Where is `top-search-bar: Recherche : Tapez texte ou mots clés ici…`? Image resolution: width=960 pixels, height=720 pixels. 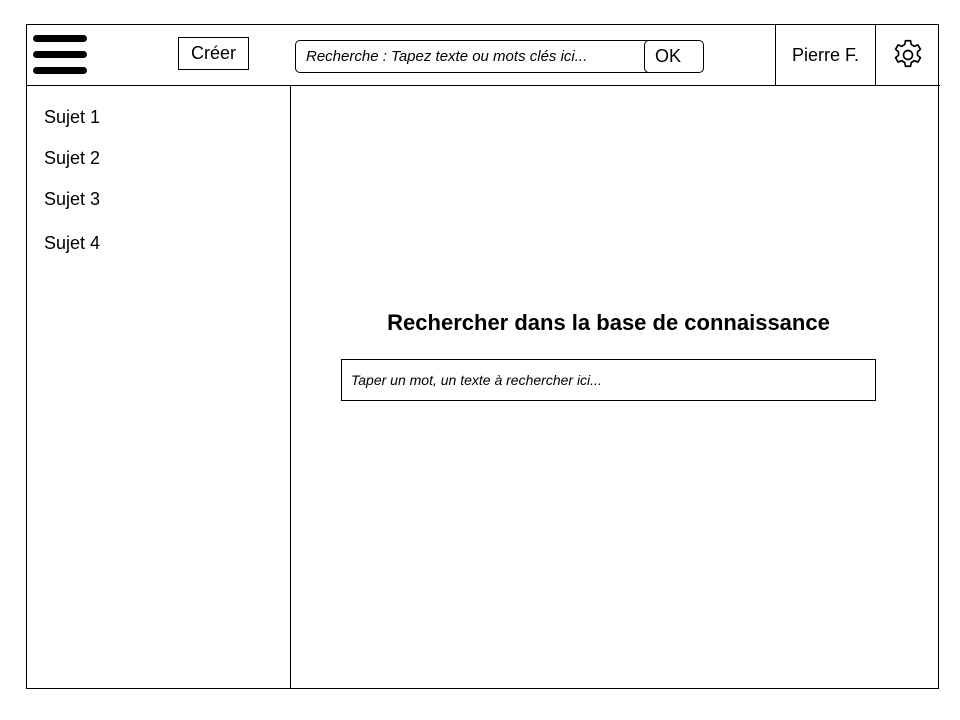 top-search-bar: Recherche : Tapez texte ou mots clés ici… is located at coordinates (499, 56).